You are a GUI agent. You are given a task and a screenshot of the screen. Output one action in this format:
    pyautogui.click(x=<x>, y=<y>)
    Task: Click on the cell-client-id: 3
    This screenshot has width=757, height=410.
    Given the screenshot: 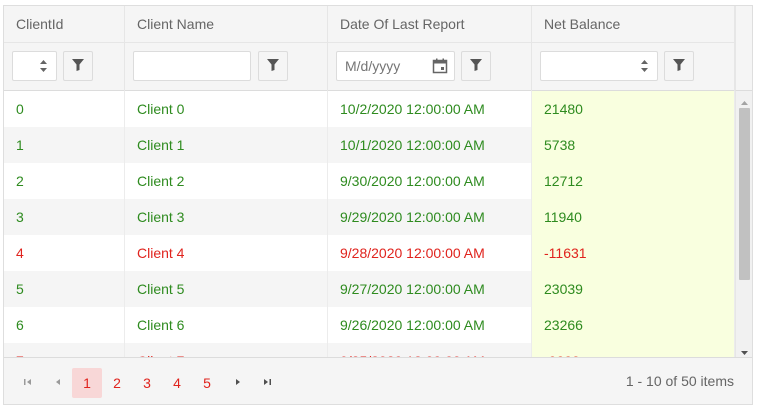 What is the action you would take?
    pyautogui.click(x=64, y=217)
    